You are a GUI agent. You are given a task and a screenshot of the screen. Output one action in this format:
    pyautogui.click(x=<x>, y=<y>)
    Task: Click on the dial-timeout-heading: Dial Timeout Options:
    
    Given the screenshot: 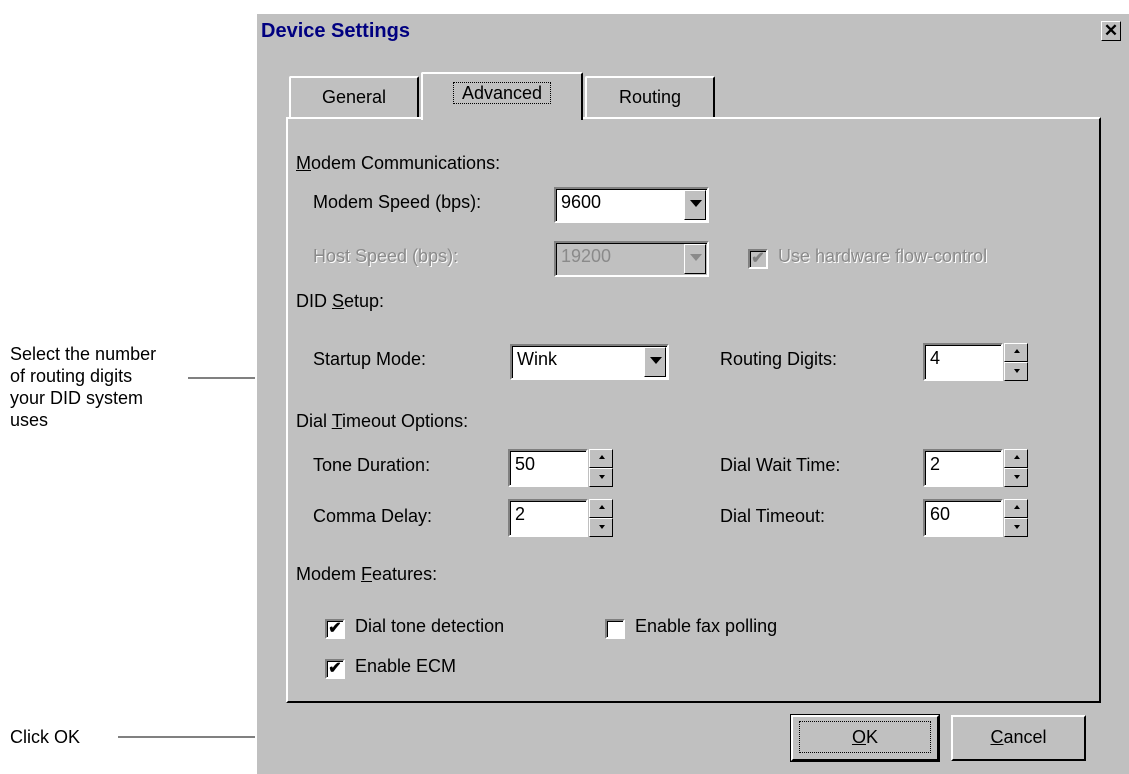 What is the action you would take?
    pyautogui.click(x=382, y=421)
    